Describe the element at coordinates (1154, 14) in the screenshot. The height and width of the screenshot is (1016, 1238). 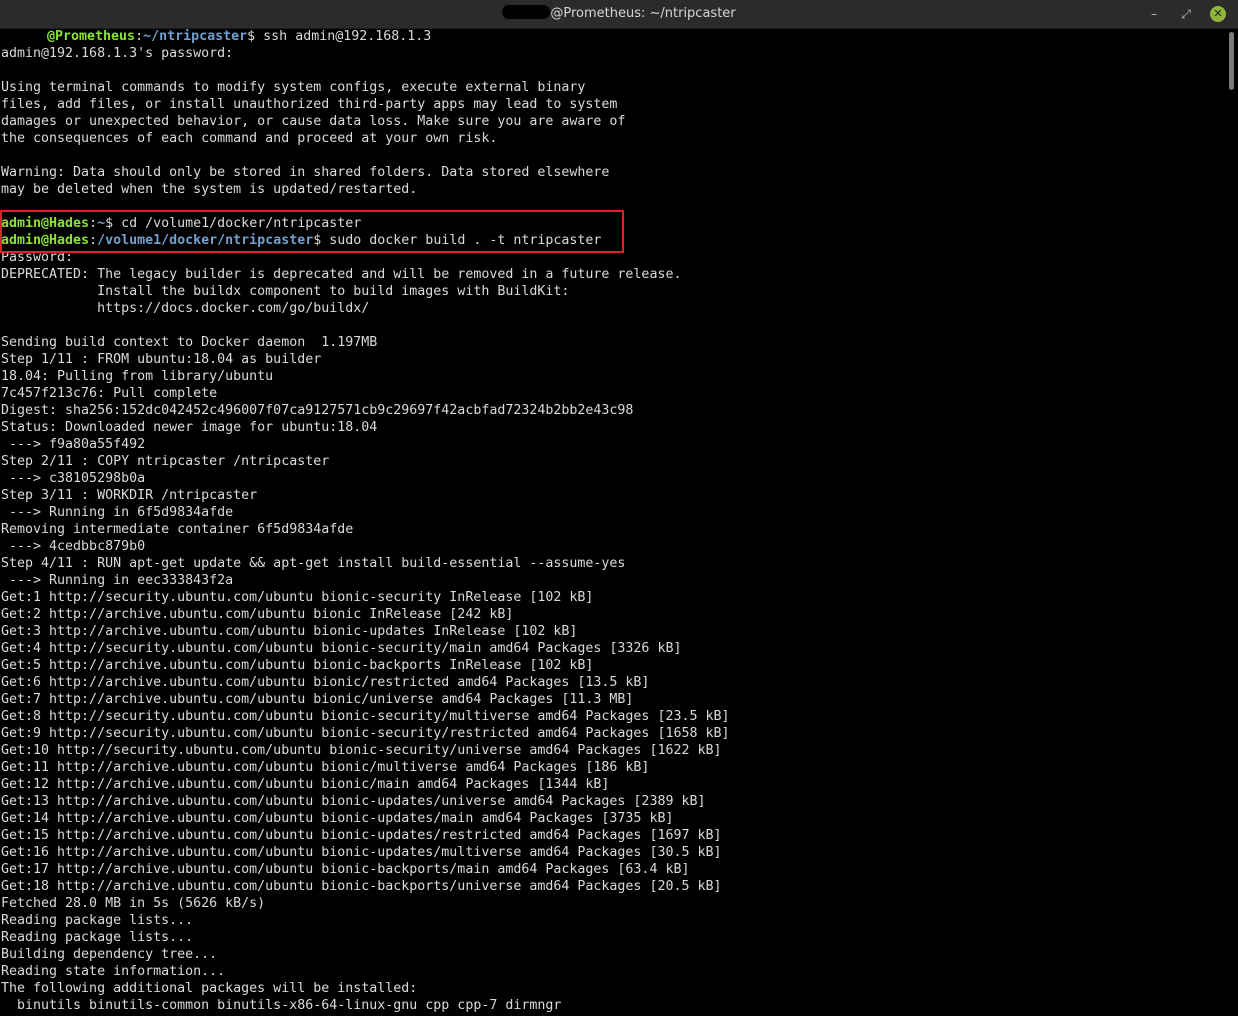
I see `minimize-button: –` at that location.